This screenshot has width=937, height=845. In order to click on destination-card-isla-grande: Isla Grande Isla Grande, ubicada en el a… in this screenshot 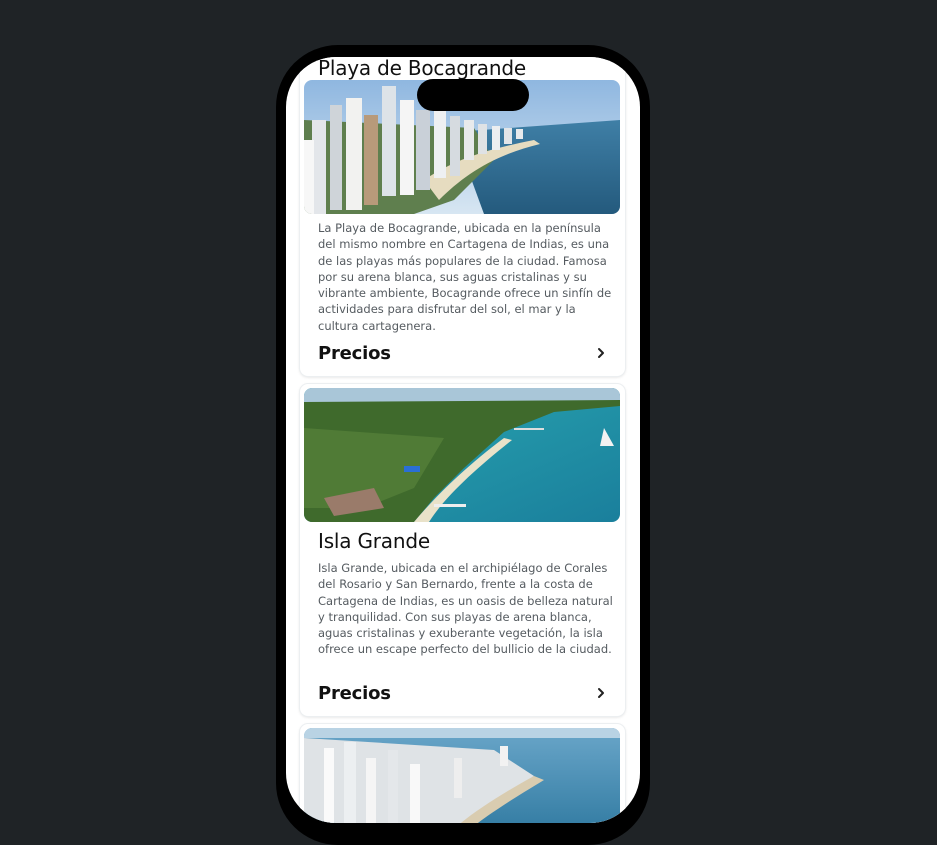, I will do `click(462, 550)`.